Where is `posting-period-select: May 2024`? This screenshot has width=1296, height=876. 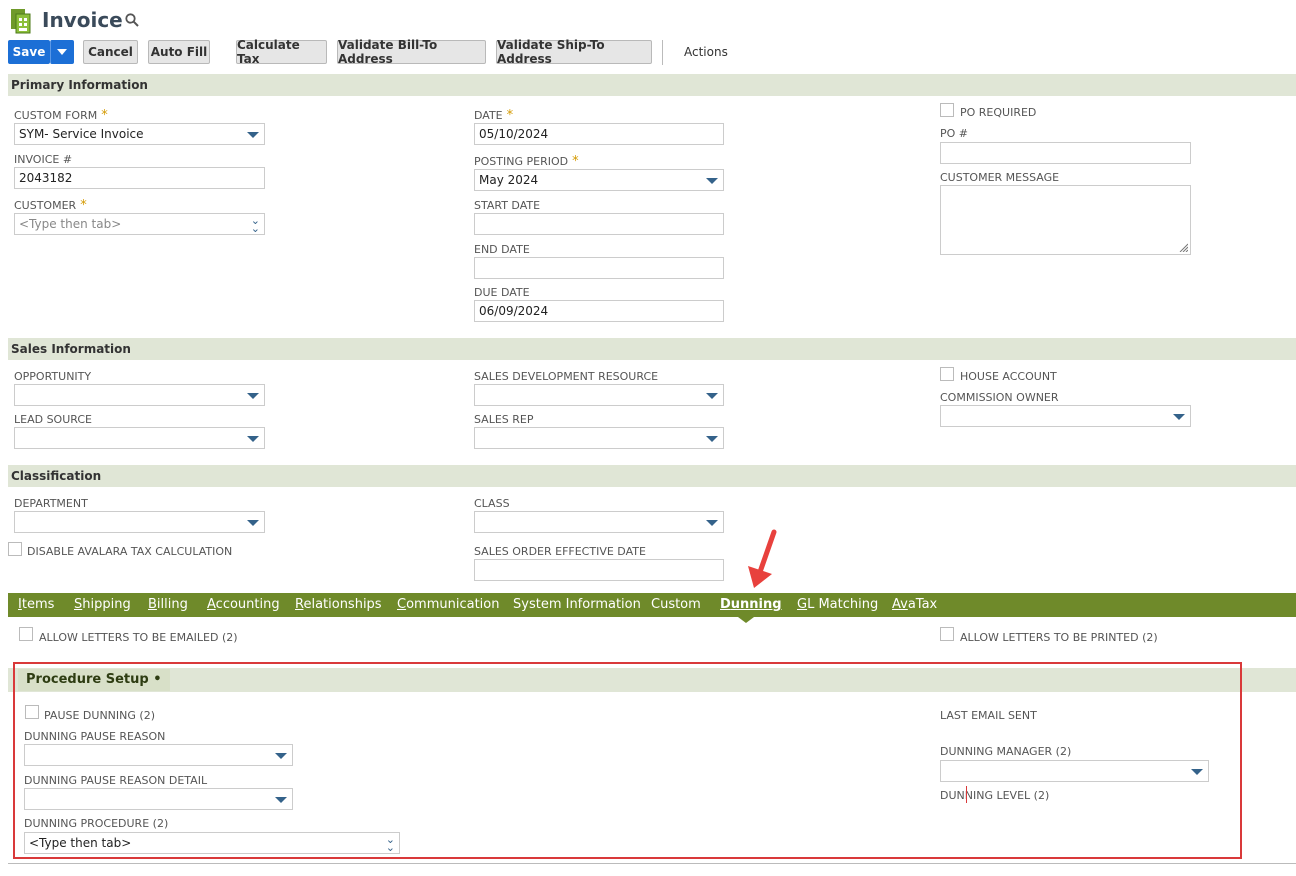 posting-period-select: May 2024 is located at coordinates (599, 180).